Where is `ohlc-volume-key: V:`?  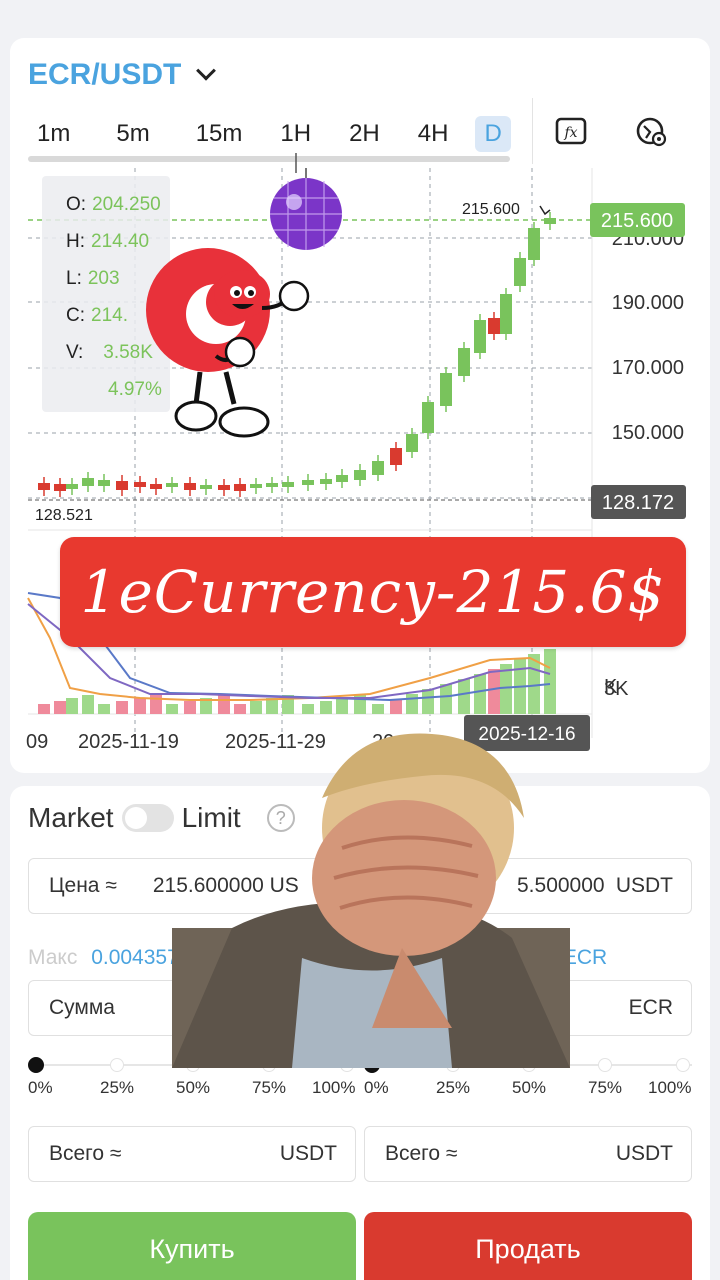 ohlc-volume-key: V: is located at coordinates (75, 352).